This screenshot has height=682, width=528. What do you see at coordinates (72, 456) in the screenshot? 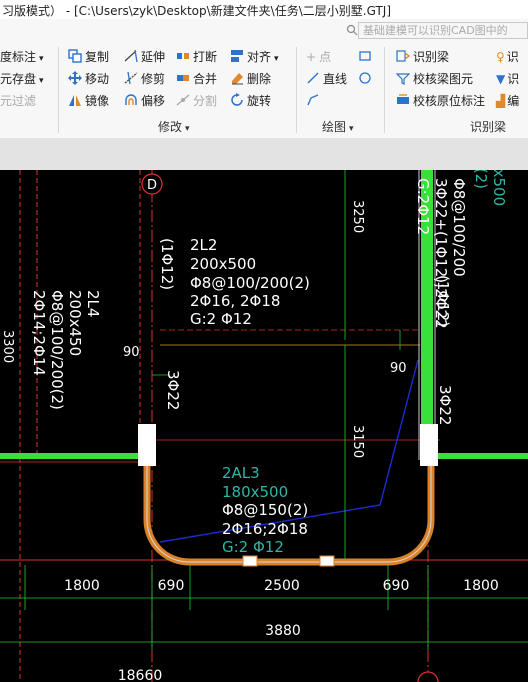
I see `beam-green-left` at bounding box center [72, 456].